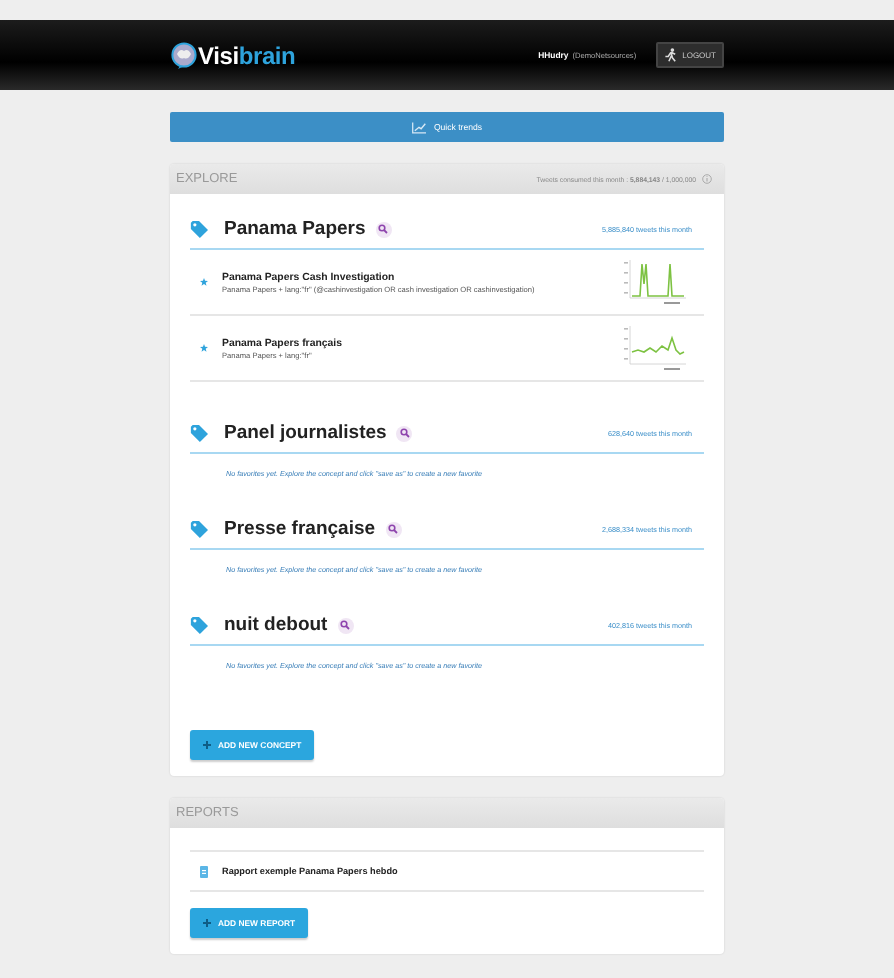  What do you see at coordinates (247, 55) in the screenshot?
I see `logo-wordmark: Visibrain` at bounding box center [247, 55].